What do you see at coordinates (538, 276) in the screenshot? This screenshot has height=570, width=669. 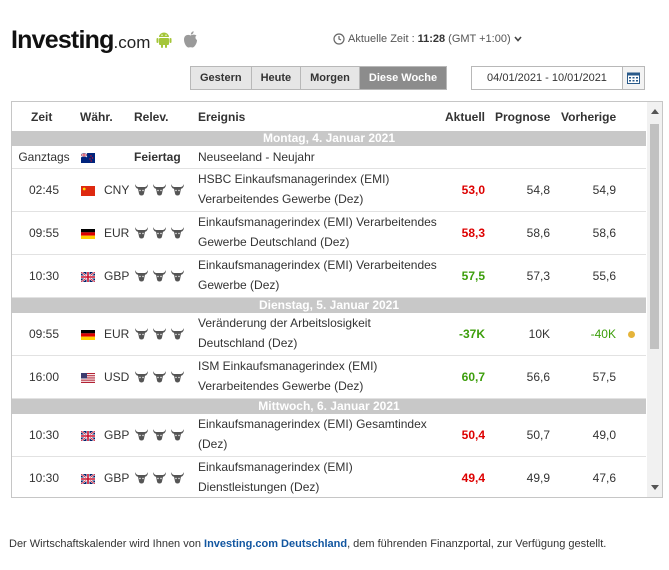 I see `event-forecast: 57,3` at bounding box center [538, 276].